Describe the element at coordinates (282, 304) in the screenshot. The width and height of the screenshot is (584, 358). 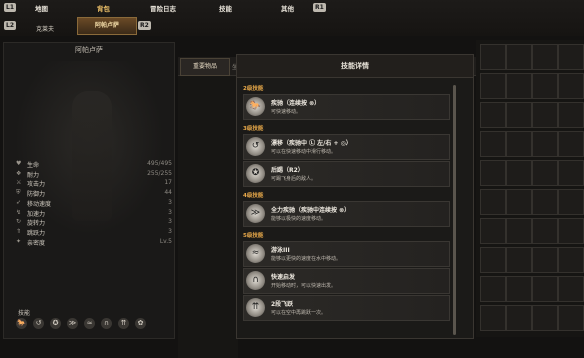
I see `skill-name: 2段飞跃` at that location.